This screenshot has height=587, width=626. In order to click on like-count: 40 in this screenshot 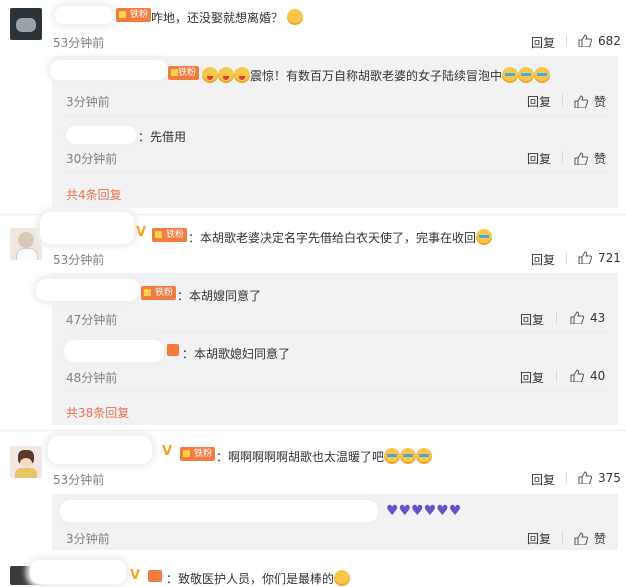, I will do `click(598, 376)`.